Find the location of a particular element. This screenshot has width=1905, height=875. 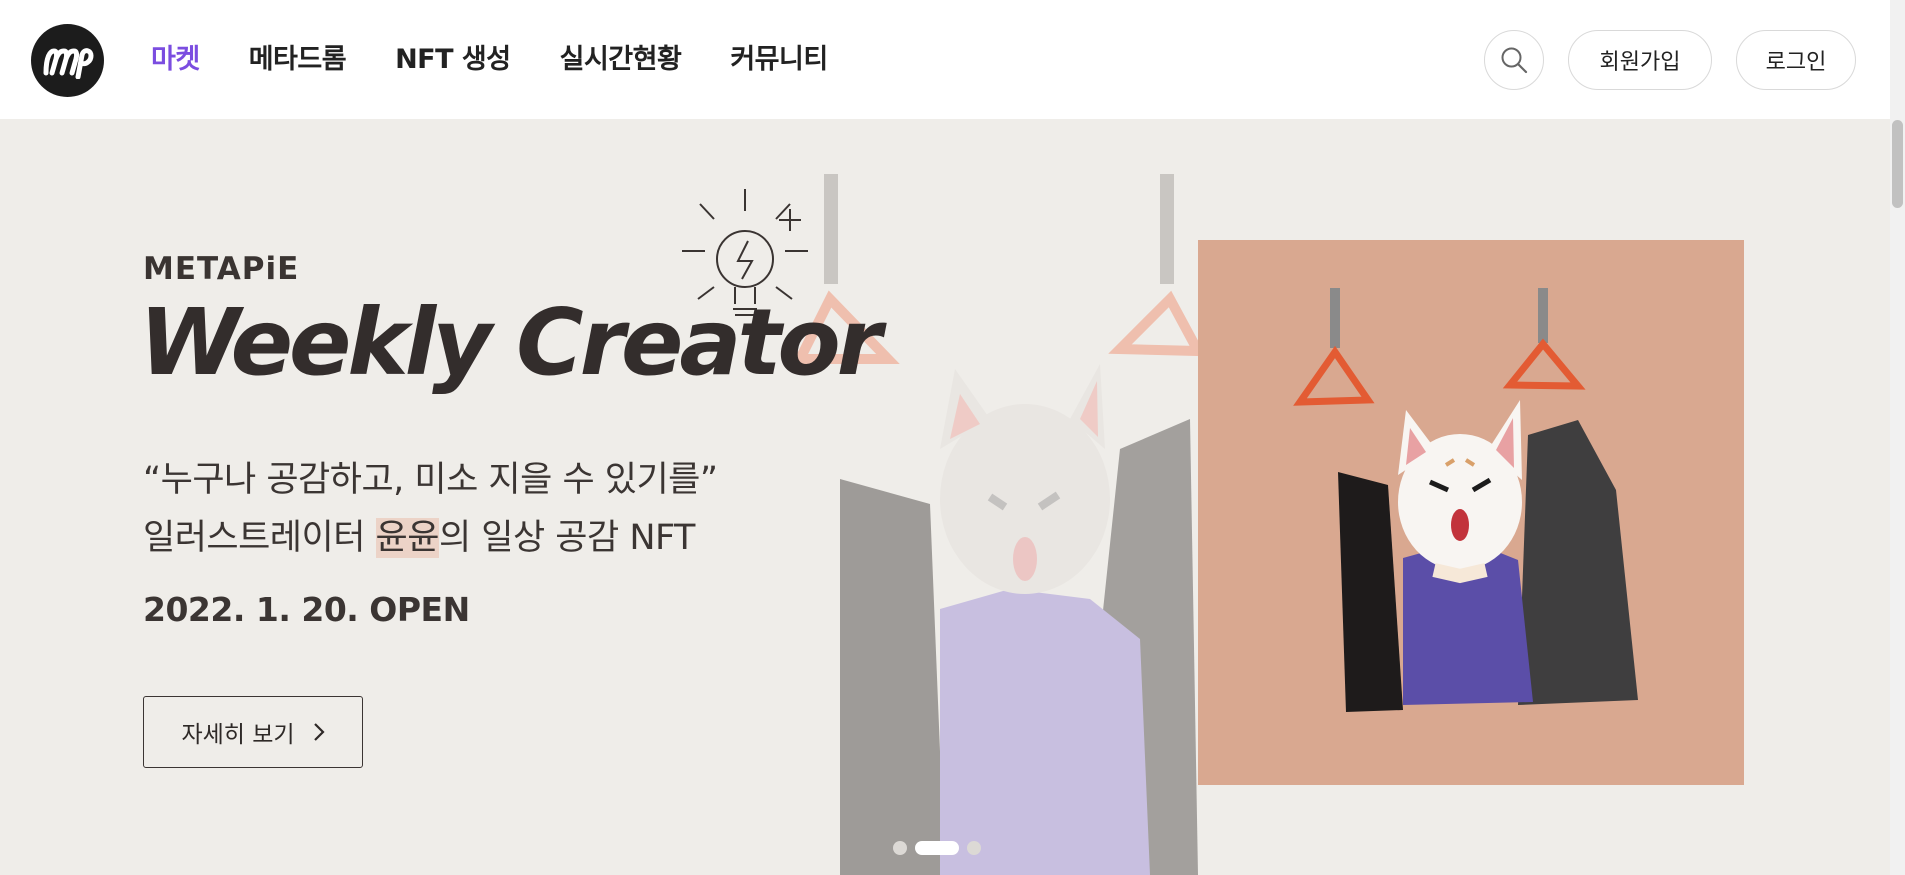

metapie-logo is located at coordinates (67, 60).